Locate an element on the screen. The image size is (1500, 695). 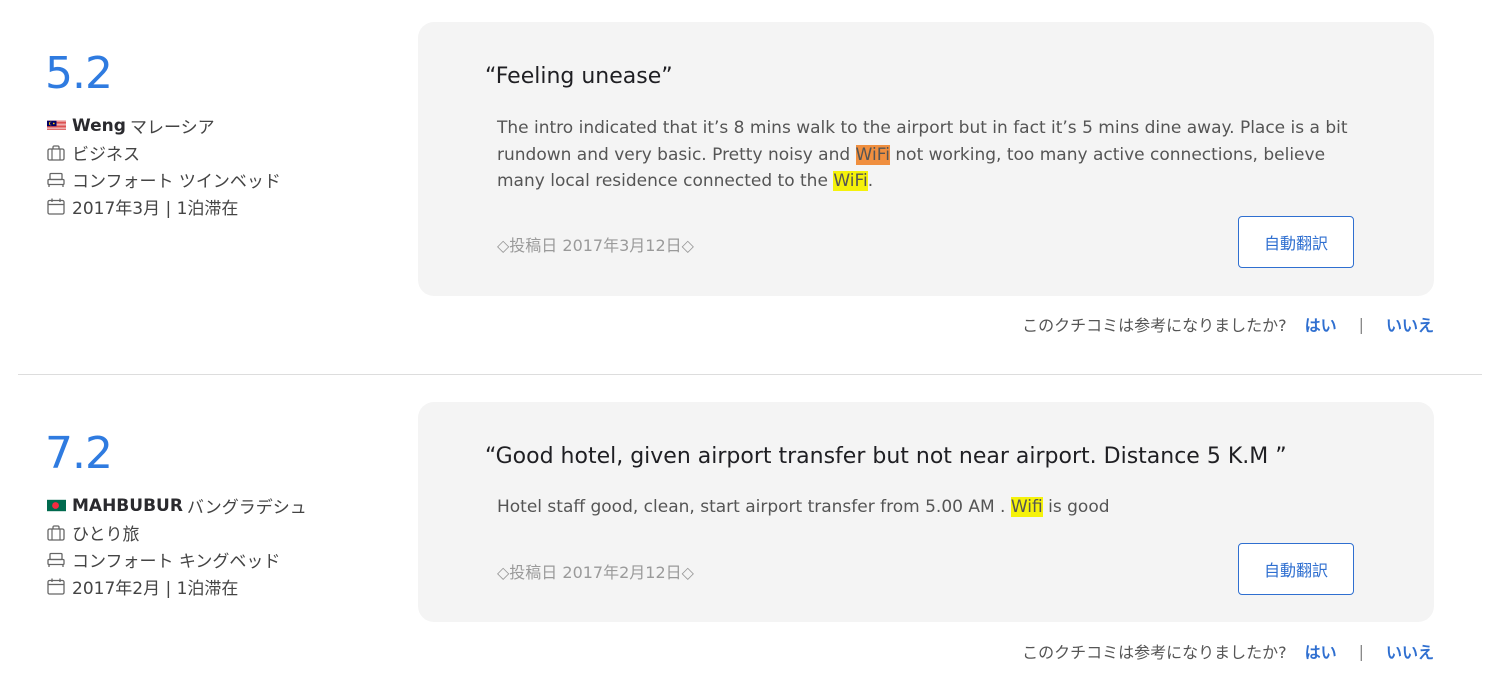
bangladesh-flag-icon is located at coordinates (56, 506).